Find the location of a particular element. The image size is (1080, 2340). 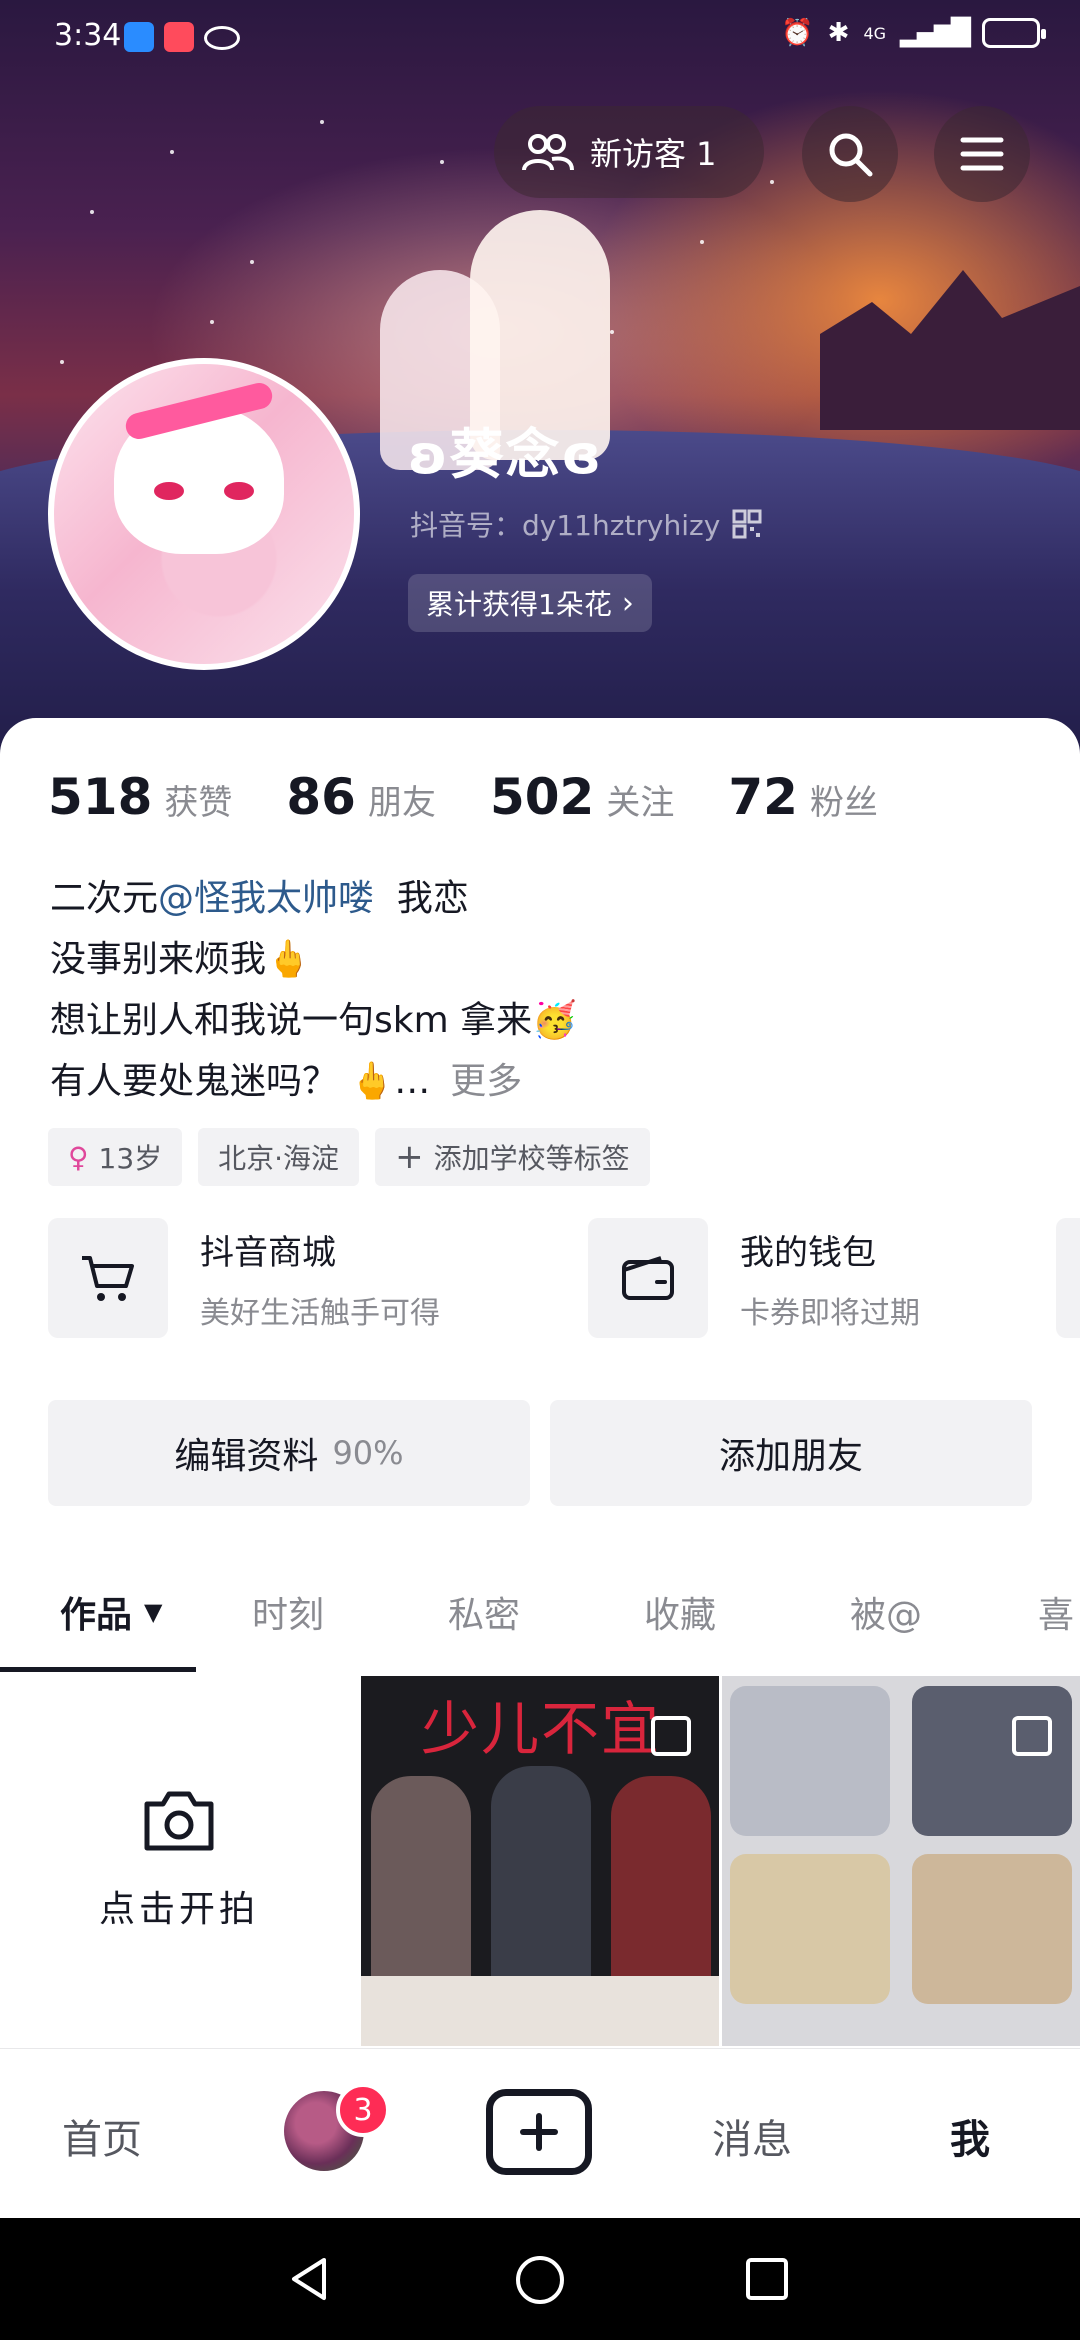

age-tag: ♀ 13岁 is located at coordinates (115, 1157).